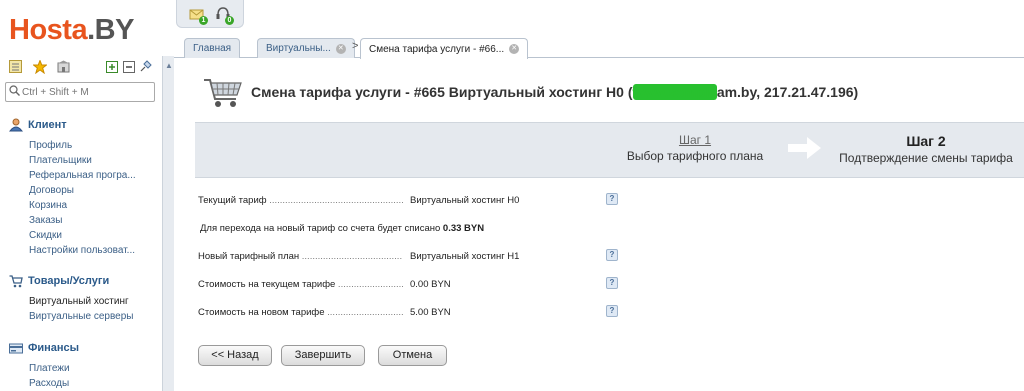  Describe the element at coordinates (210, 14) in the screenshot. I see `top-toolbar: 1 0` at that location.